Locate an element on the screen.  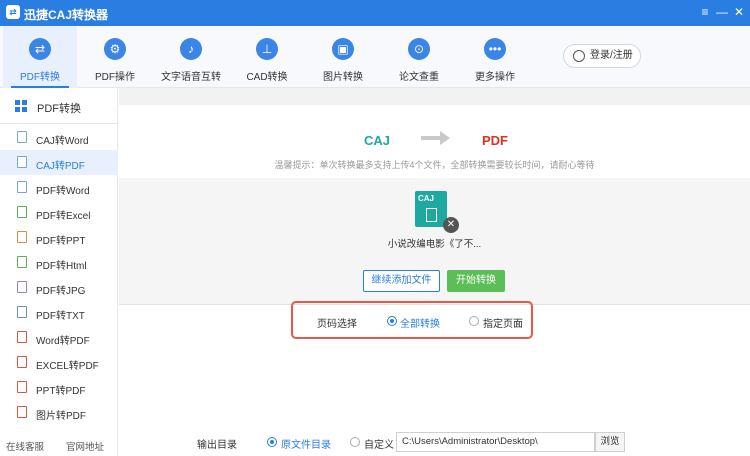
login-button: 登录/注册 is located at coordinates (602, 56).